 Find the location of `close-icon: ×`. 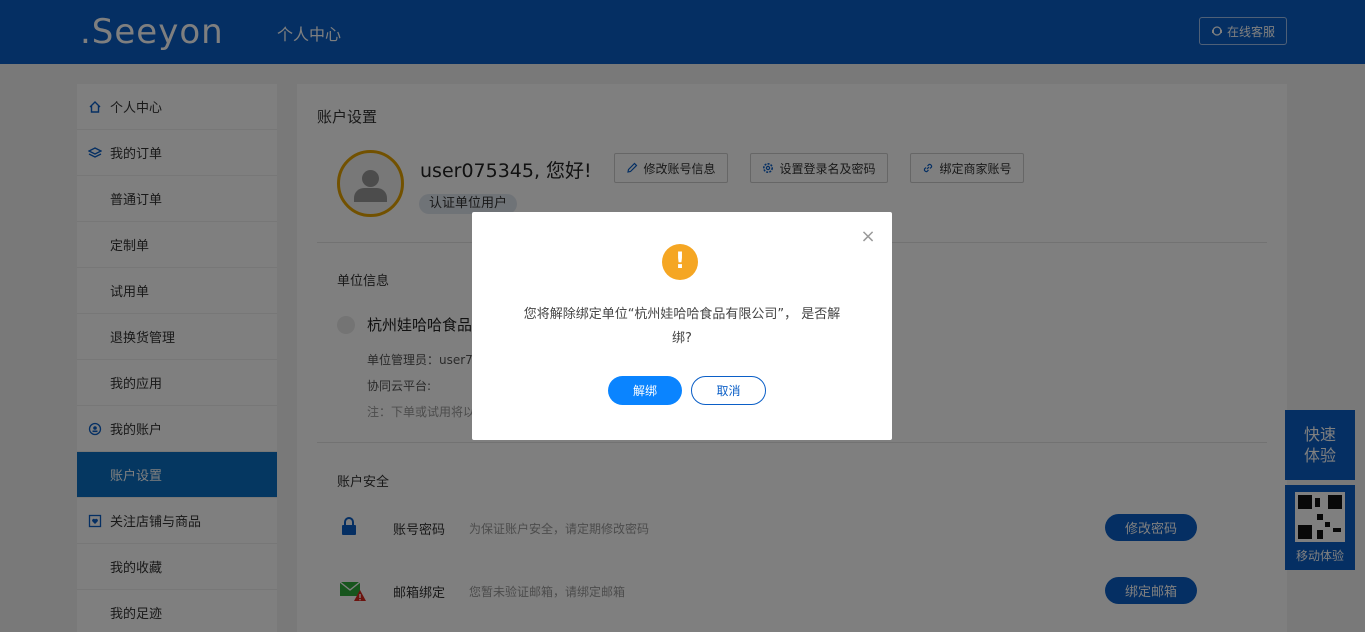

close-icon: × is located at coordinates (868, 237).